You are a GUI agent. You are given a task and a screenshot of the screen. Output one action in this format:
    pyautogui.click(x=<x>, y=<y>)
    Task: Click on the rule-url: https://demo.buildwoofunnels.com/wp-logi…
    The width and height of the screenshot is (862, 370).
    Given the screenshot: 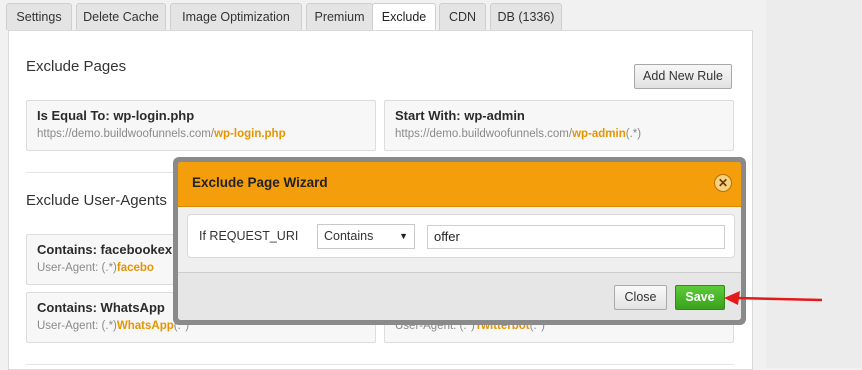 What is the action you would take?
    pyautogui.click(x=161, y=134)
    